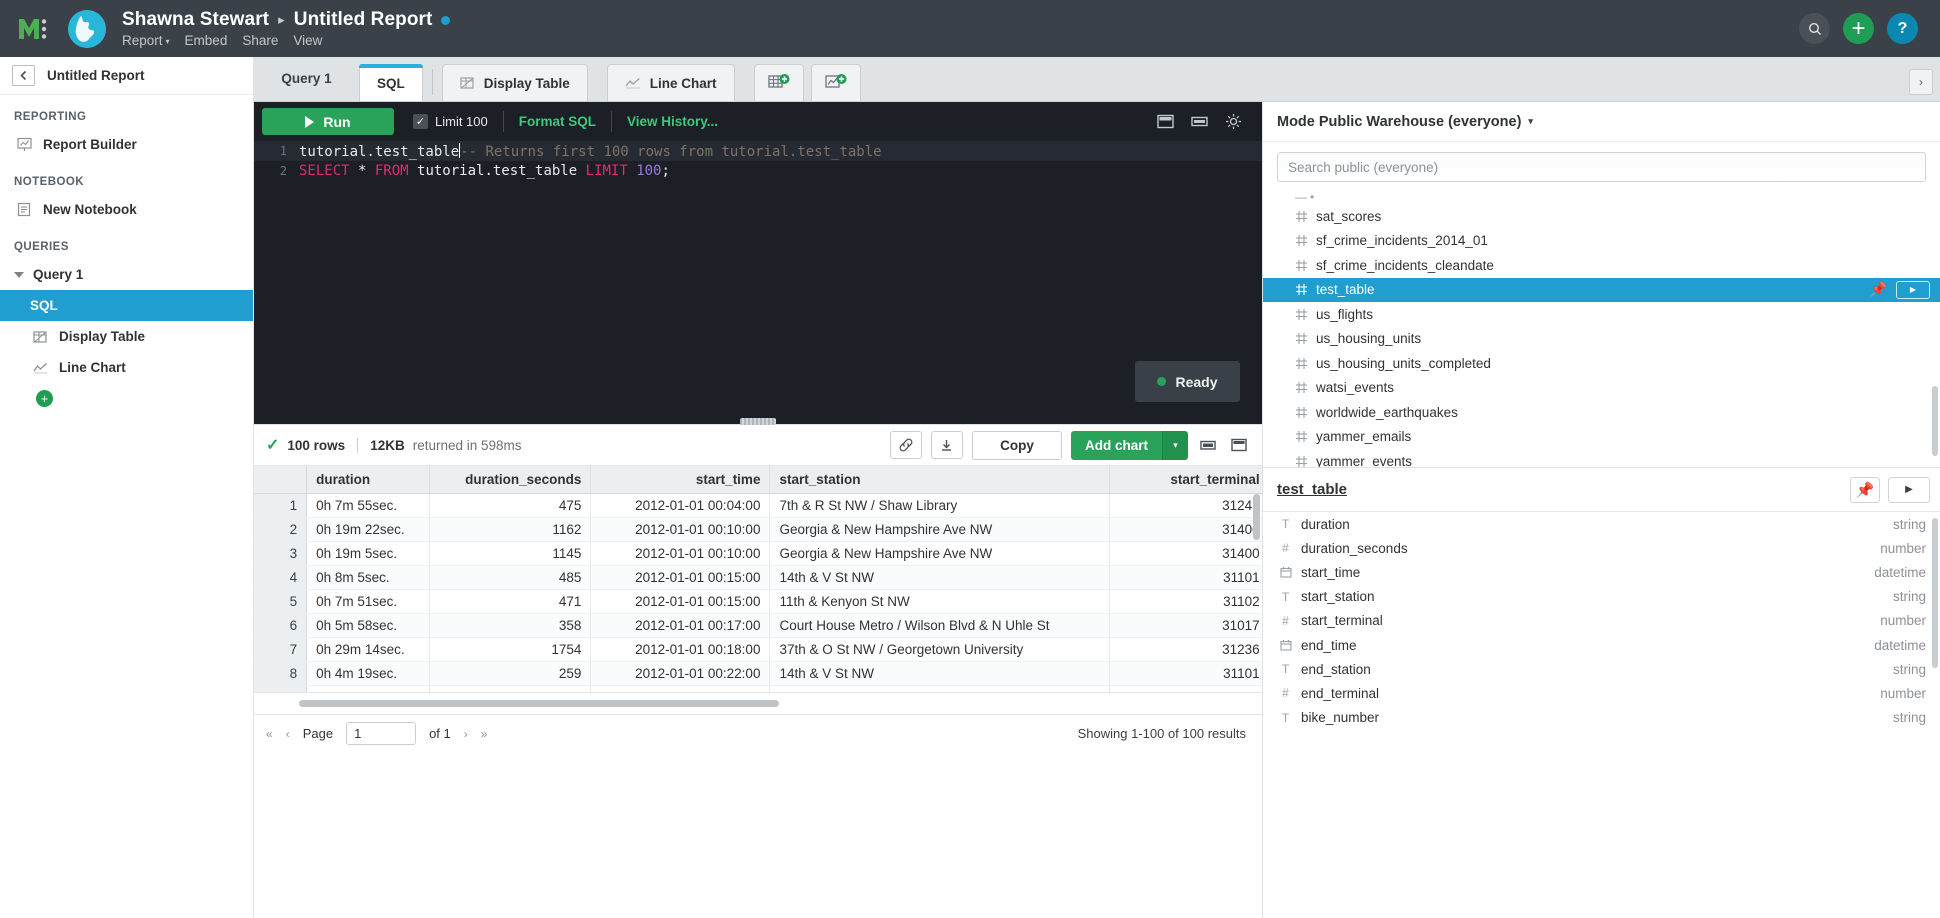 This screenshot has width=1940, height=918. What do you see at coordinates (33, 28) in the screenshot?
I see `mode-logo` at bounding box center [33, 28].